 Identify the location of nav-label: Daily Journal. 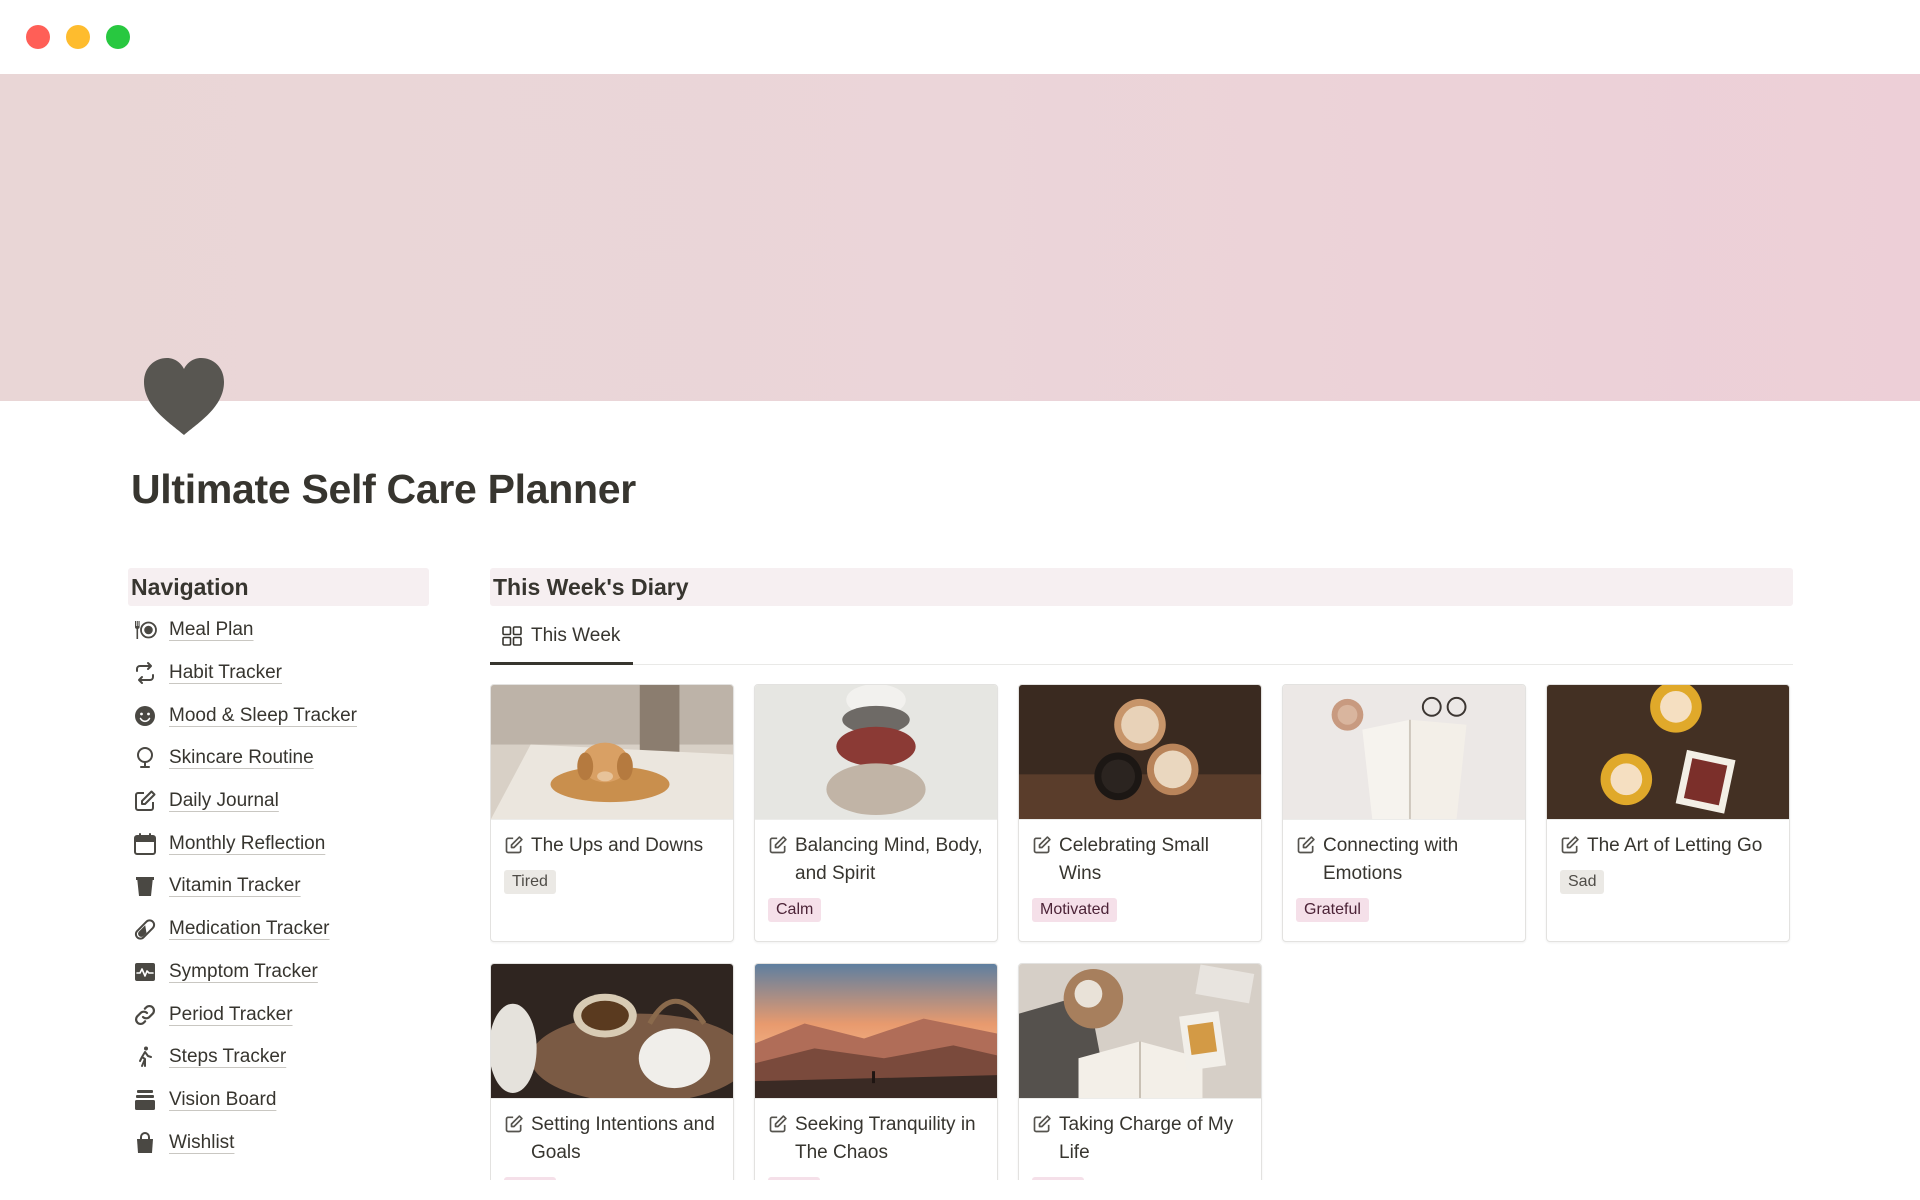
(224, 801).